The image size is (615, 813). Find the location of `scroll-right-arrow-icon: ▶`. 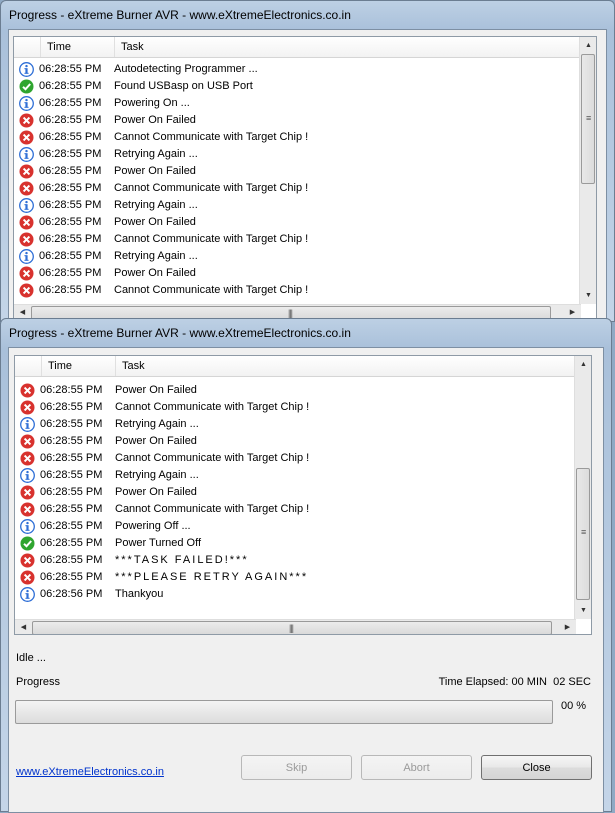

scroll-right-arrow-icon: ▶ is located at coordinates (567, 626).